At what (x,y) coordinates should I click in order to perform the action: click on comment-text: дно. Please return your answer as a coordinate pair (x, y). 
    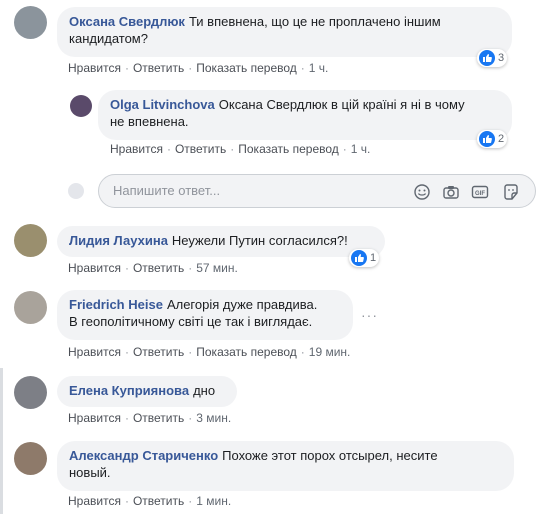
    Looking at the image, I should click on (204, 390).